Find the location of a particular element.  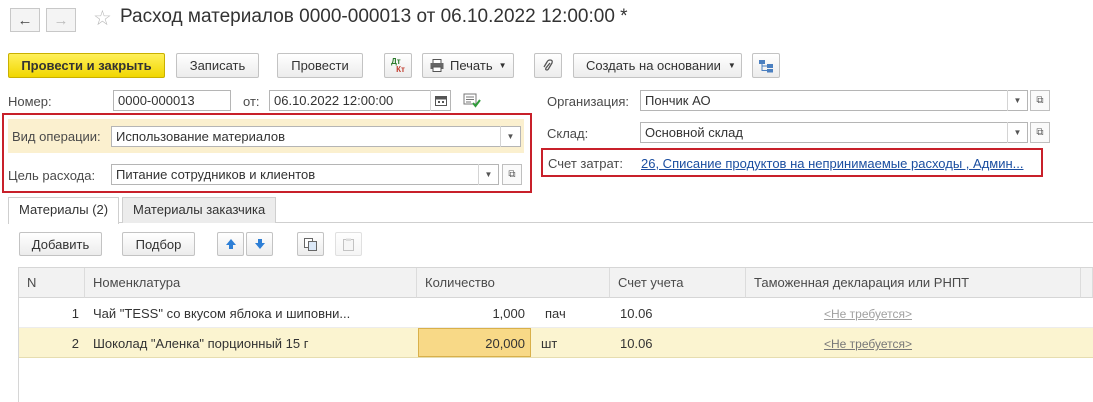

warehouse-field: Основной склад is located at coordinates (834, 132).